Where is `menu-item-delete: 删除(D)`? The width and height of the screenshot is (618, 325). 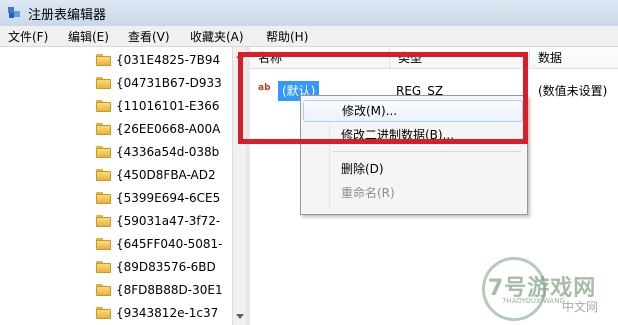
menu-item-delete: 删除(D) is located at coordinates (413, 169).